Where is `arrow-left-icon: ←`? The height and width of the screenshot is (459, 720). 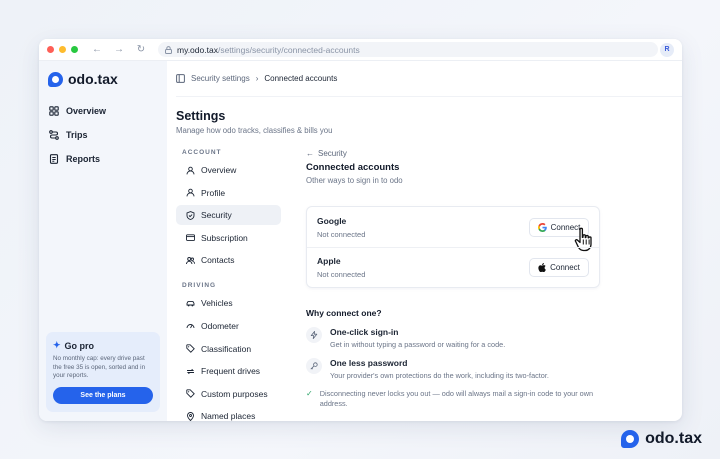 arrow-left-icon: ← is located at coordinates (310, 153).